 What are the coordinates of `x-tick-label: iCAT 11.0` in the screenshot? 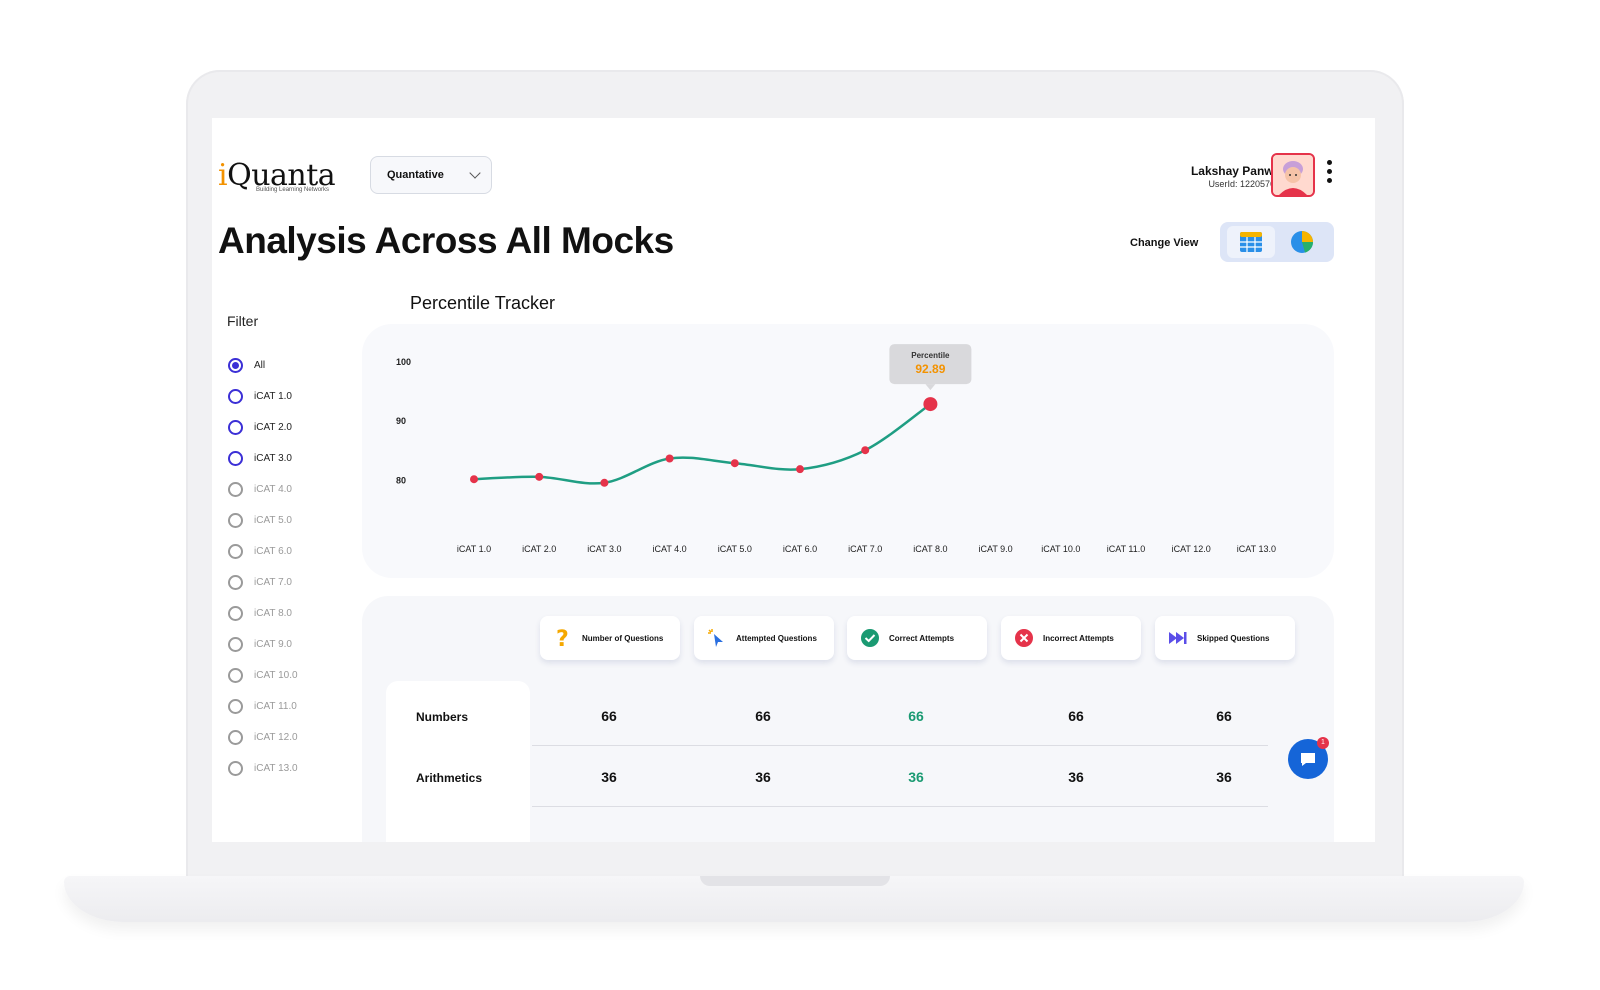 It's located at (1126, 549).